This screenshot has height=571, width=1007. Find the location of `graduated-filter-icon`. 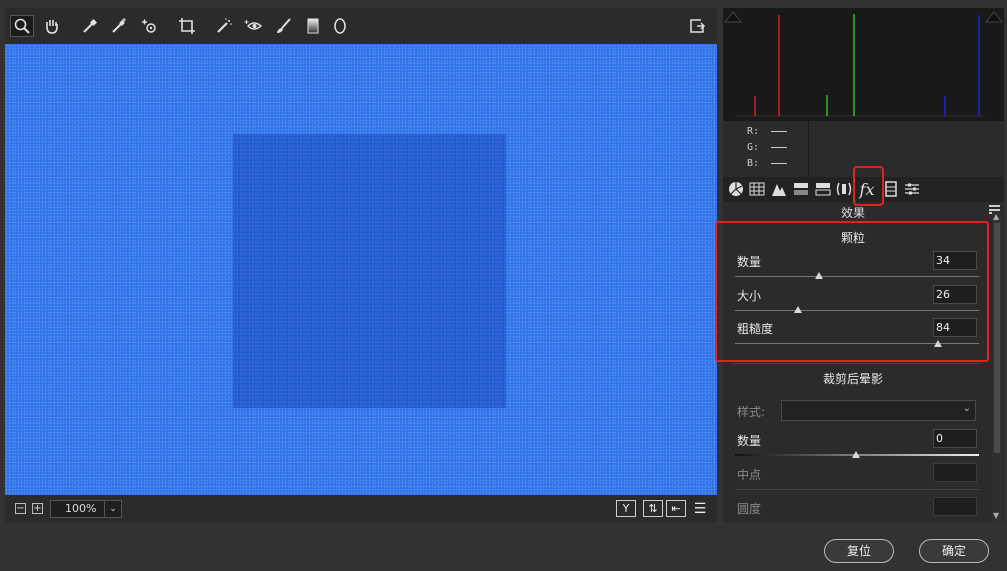

graduated-filter-icon is located at coordinates (313, 26).